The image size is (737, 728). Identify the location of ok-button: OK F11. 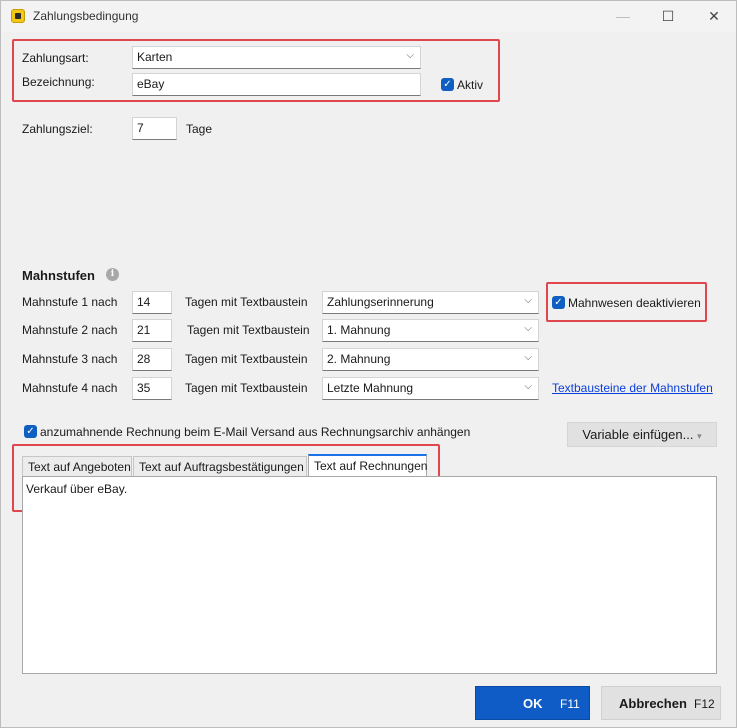
(532, 703).